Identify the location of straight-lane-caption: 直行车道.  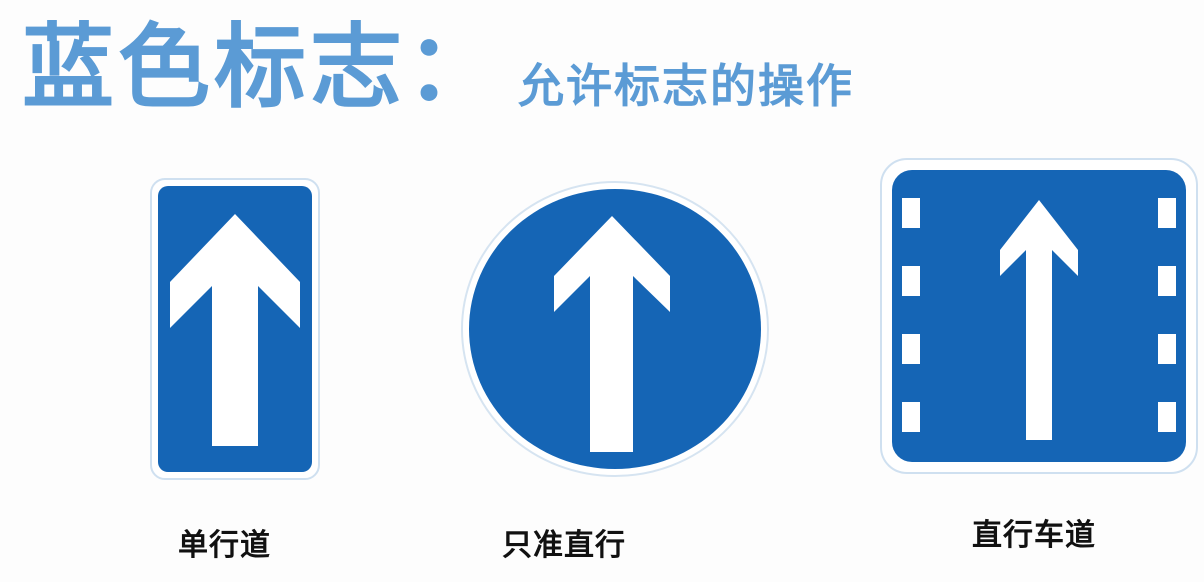
(1034, 535).